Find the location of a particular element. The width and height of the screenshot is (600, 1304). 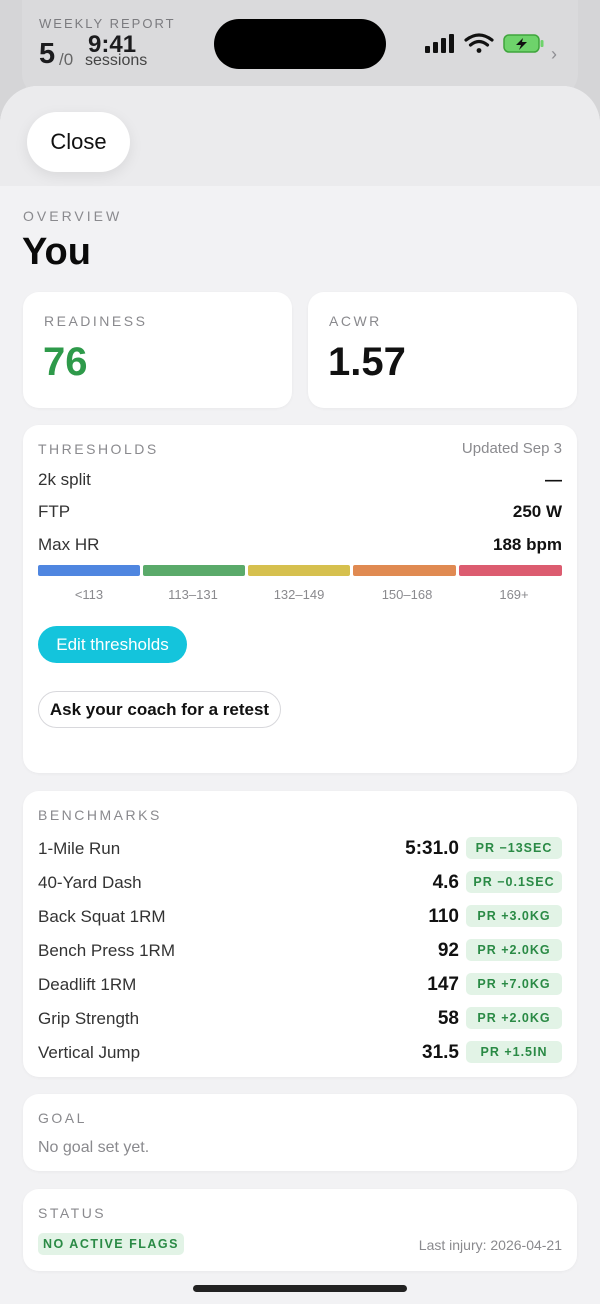

wifi-icon is located at coordinates (479, 43).